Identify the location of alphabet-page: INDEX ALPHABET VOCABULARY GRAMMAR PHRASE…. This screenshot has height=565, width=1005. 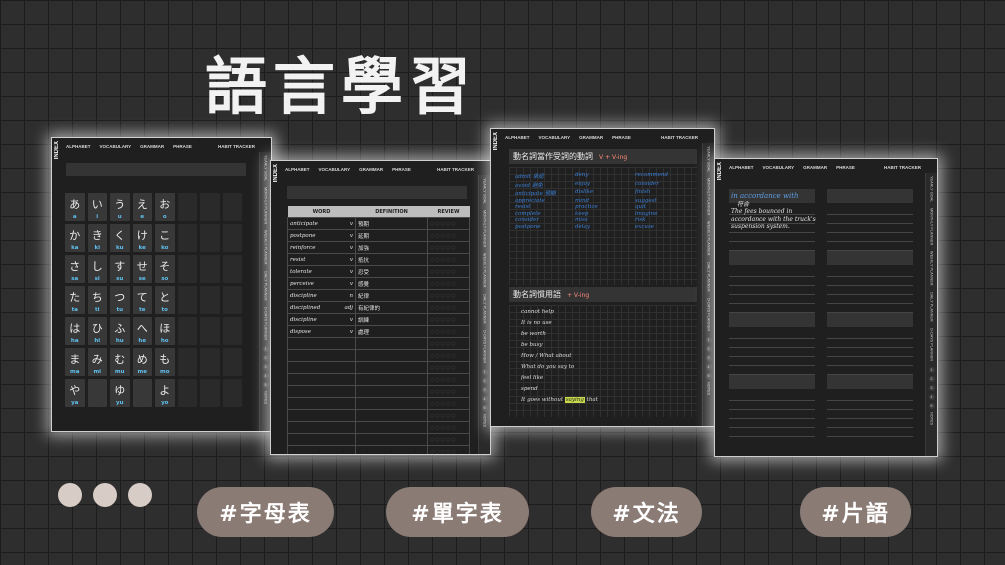
(161, 284).